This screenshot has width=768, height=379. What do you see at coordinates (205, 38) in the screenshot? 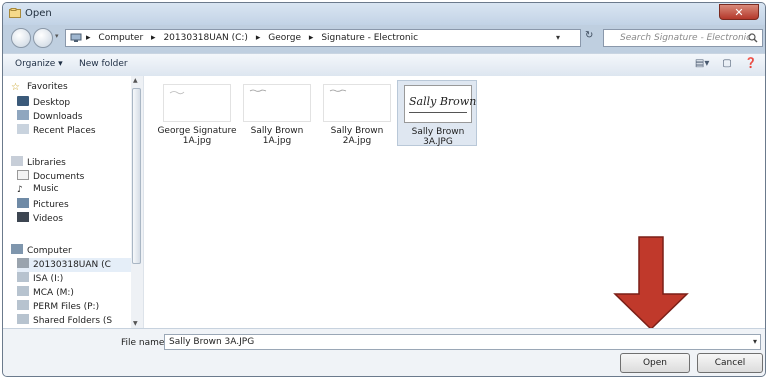
I see `breadcrumb-drive: 20130318UAN (C:)` at bounding box center [205, 38].